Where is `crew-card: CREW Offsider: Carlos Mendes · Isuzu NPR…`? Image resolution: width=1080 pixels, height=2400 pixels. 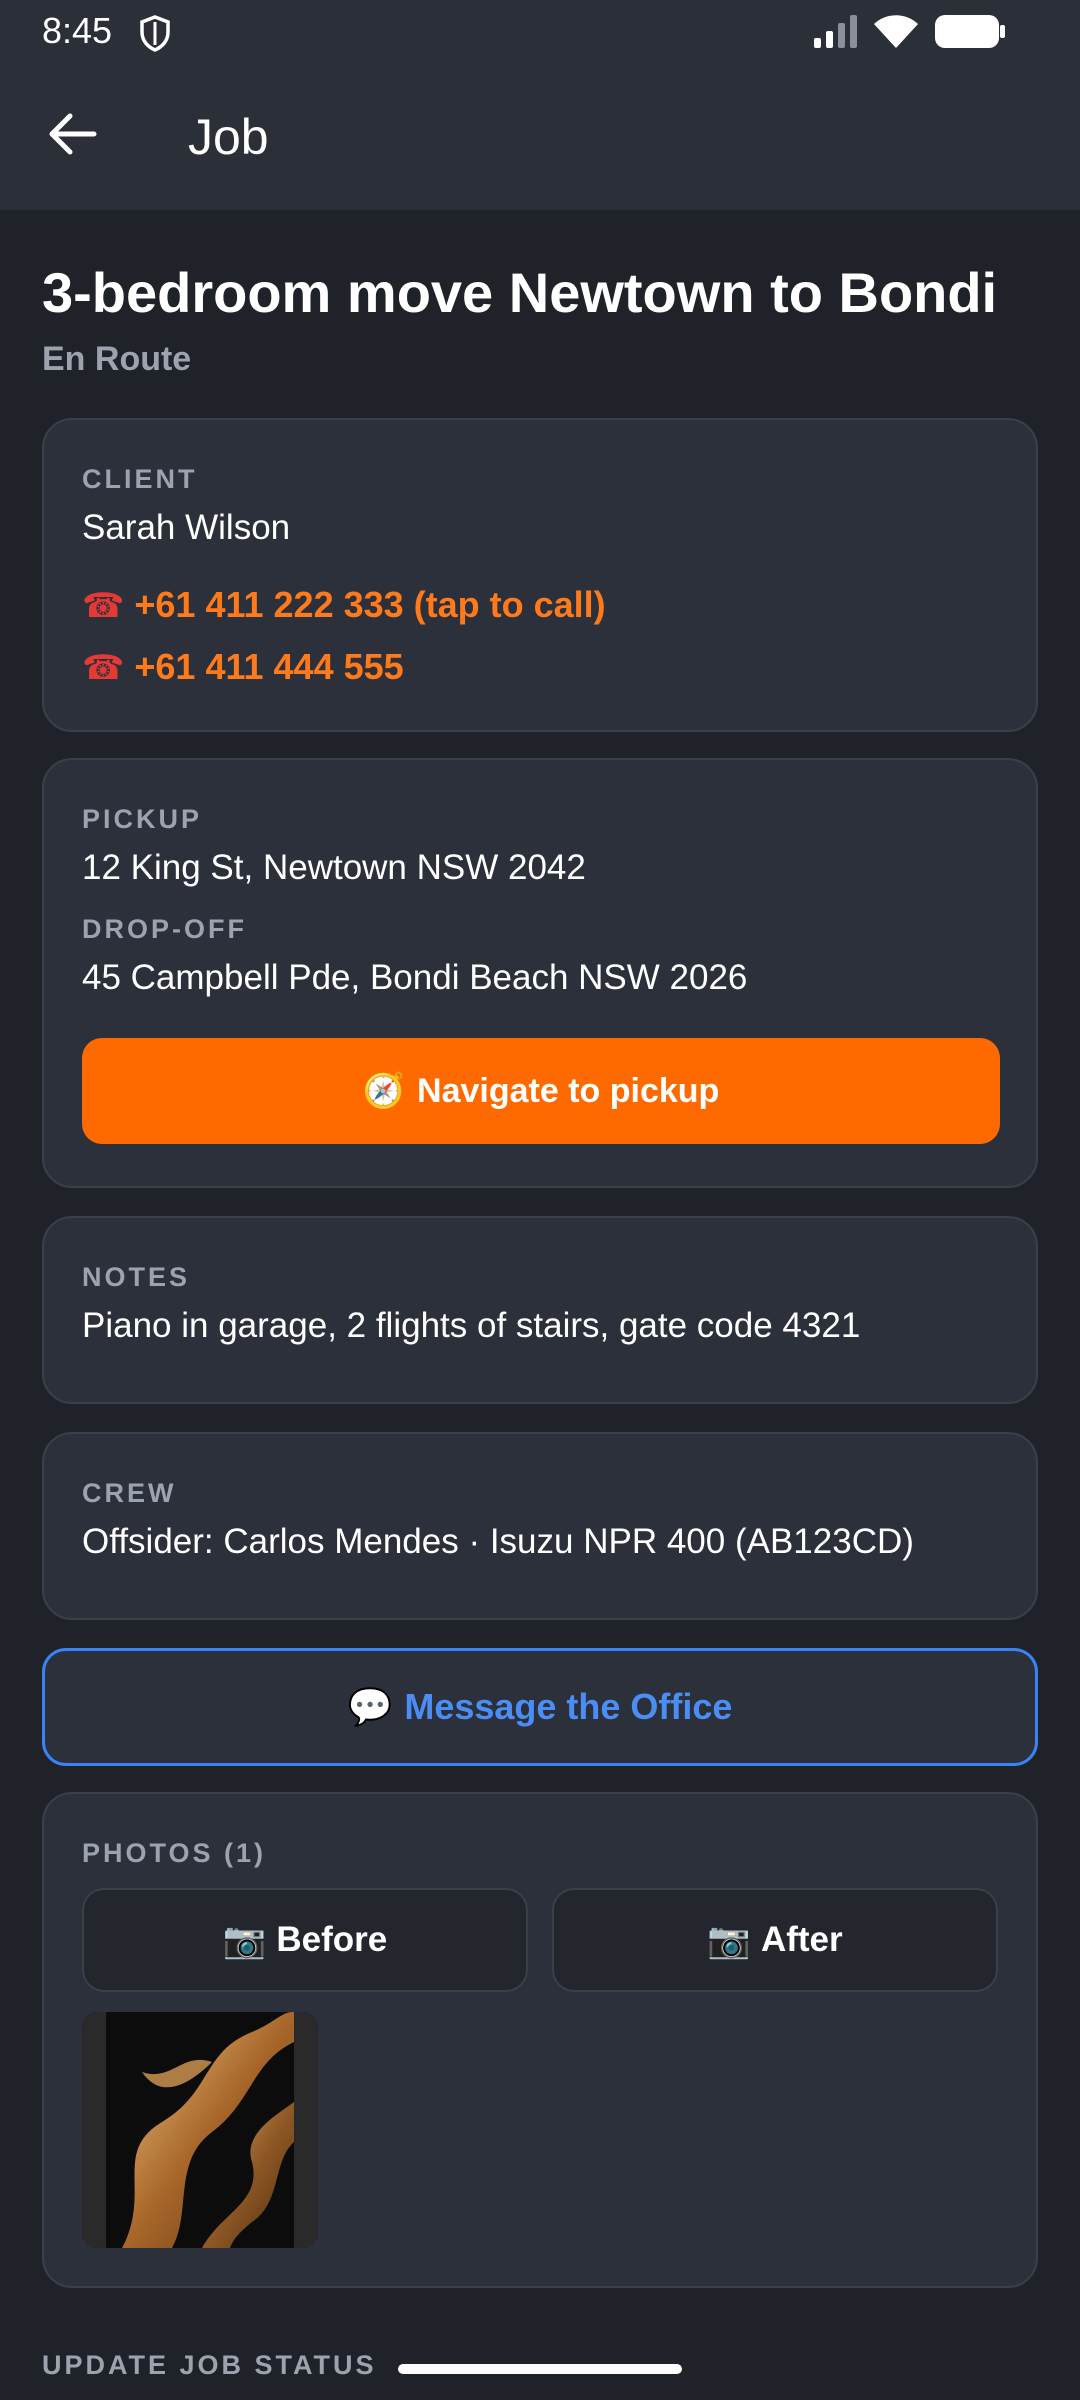 crew-card: CREW Offsider: Carlos Mendes · Isuzu NPR… is located at coordinates (540, 1526).